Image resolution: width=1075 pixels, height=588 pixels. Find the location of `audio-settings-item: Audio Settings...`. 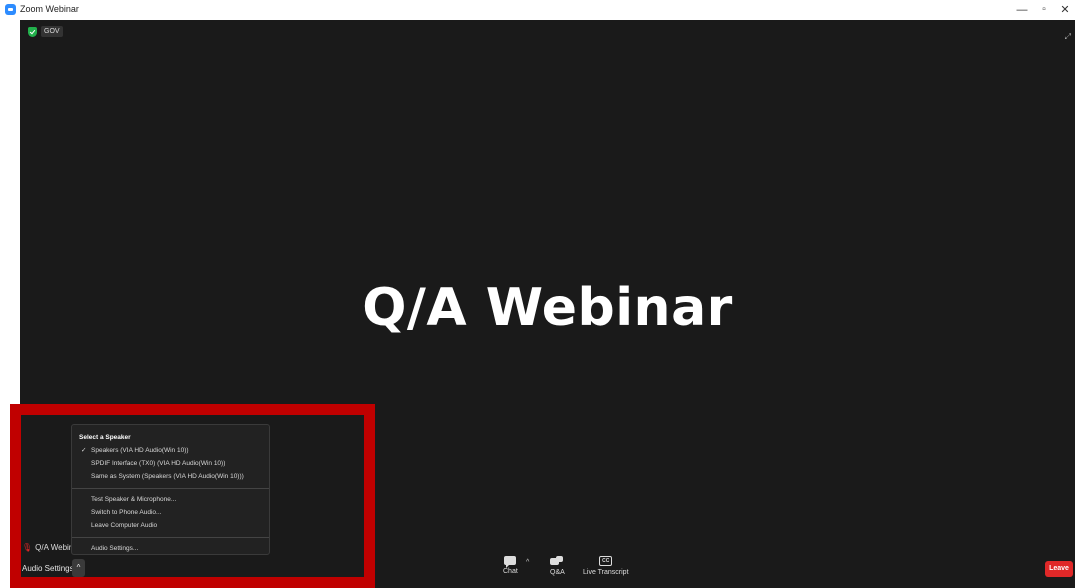

audio-settings-item: Audio Settings... is located at coordinates (170, 548).